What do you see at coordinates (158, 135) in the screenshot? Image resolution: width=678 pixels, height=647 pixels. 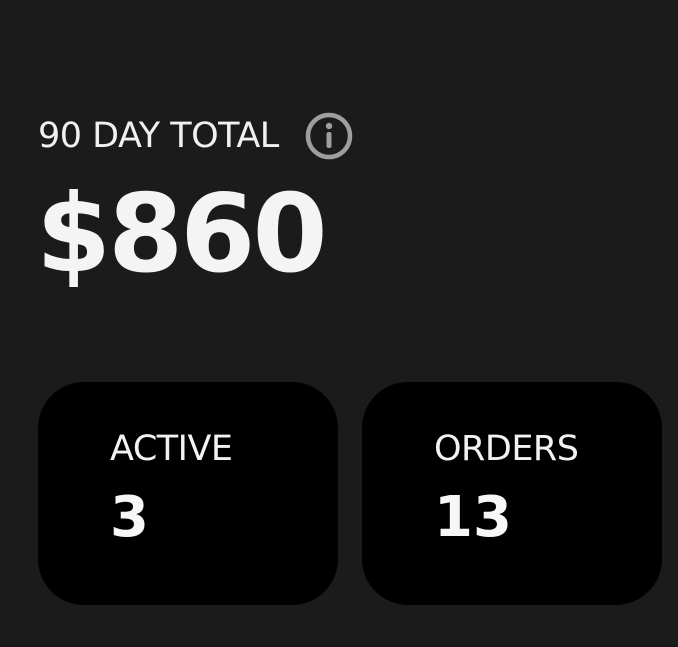 I see `total-label: 90 DAY TOTAL` at bounding box center [158, 135].